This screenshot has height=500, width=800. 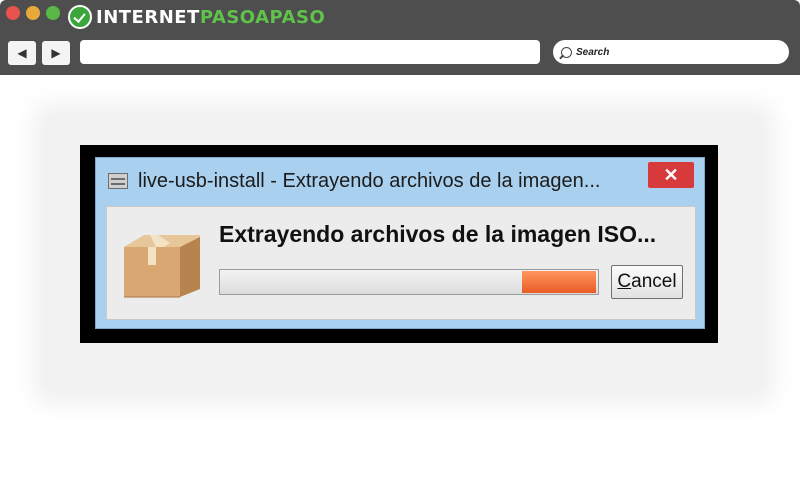 I want to click on checkmark-logo-icon, so click(x=80, y=17).